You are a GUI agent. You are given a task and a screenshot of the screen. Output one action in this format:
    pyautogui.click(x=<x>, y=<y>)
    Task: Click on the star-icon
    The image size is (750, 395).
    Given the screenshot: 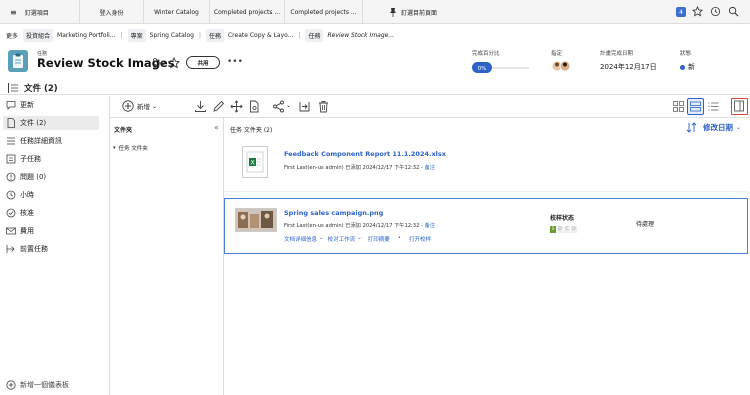 What is the action you would take?
    pyautogui.click(x=697, y=11)
    